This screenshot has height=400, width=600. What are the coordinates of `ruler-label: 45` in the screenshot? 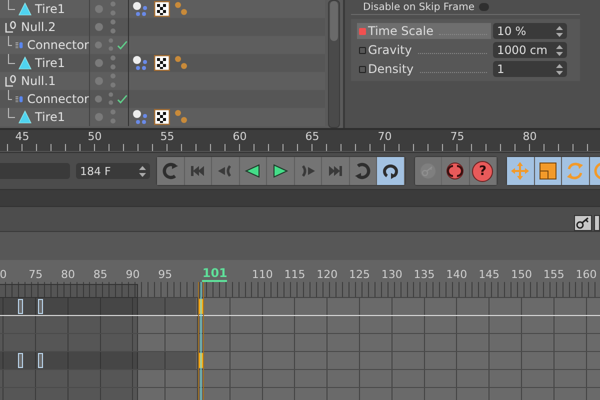 It's located at (22, 137).